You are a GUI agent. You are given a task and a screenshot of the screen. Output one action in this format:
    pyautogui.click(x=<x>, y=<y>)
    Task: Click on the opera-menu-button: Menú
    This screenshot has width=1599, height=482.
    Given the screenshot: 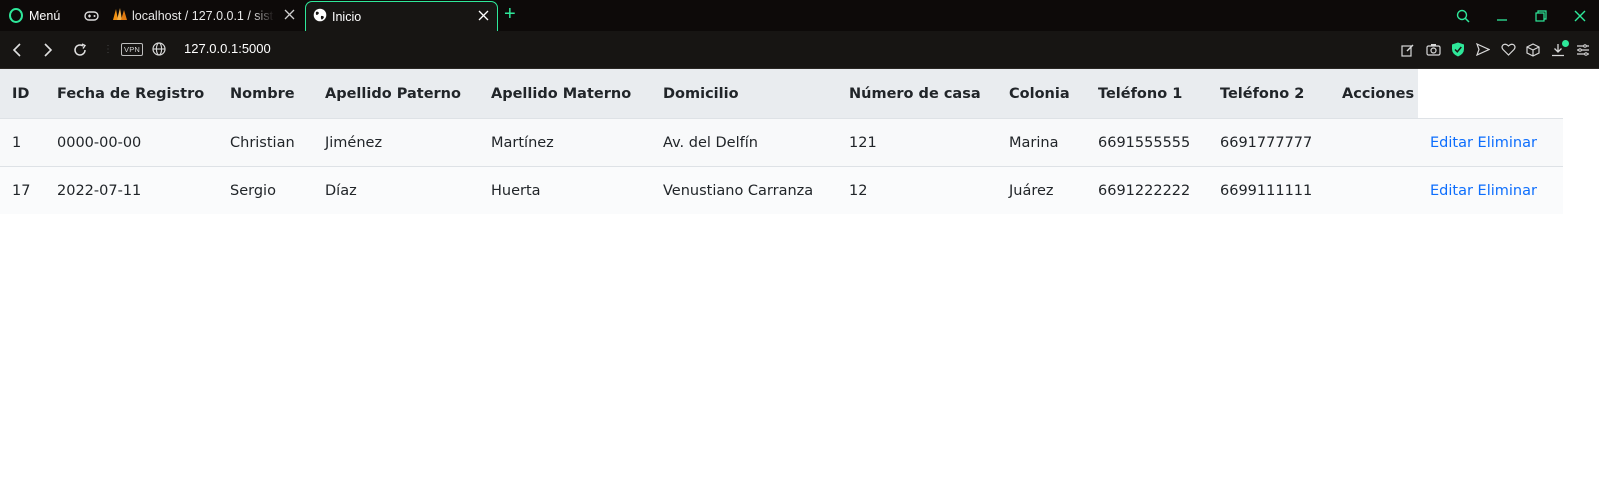 What is the action you would take?
    pyautogui.click(x=34, y=15)
    